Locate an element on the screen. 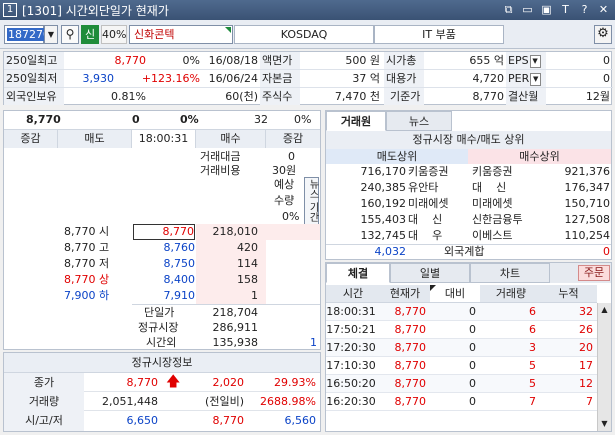 The image size is (615, 435). sell-volume: 155,403 is located at coordinates (383, 219).